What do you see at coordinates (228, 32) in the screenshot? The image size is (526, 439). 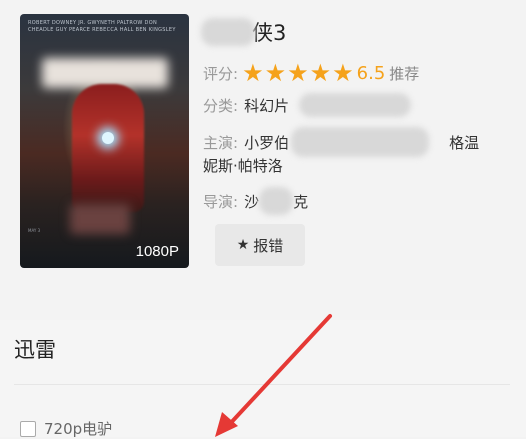 I see `title-redaction` at bounding box center [228, 32].